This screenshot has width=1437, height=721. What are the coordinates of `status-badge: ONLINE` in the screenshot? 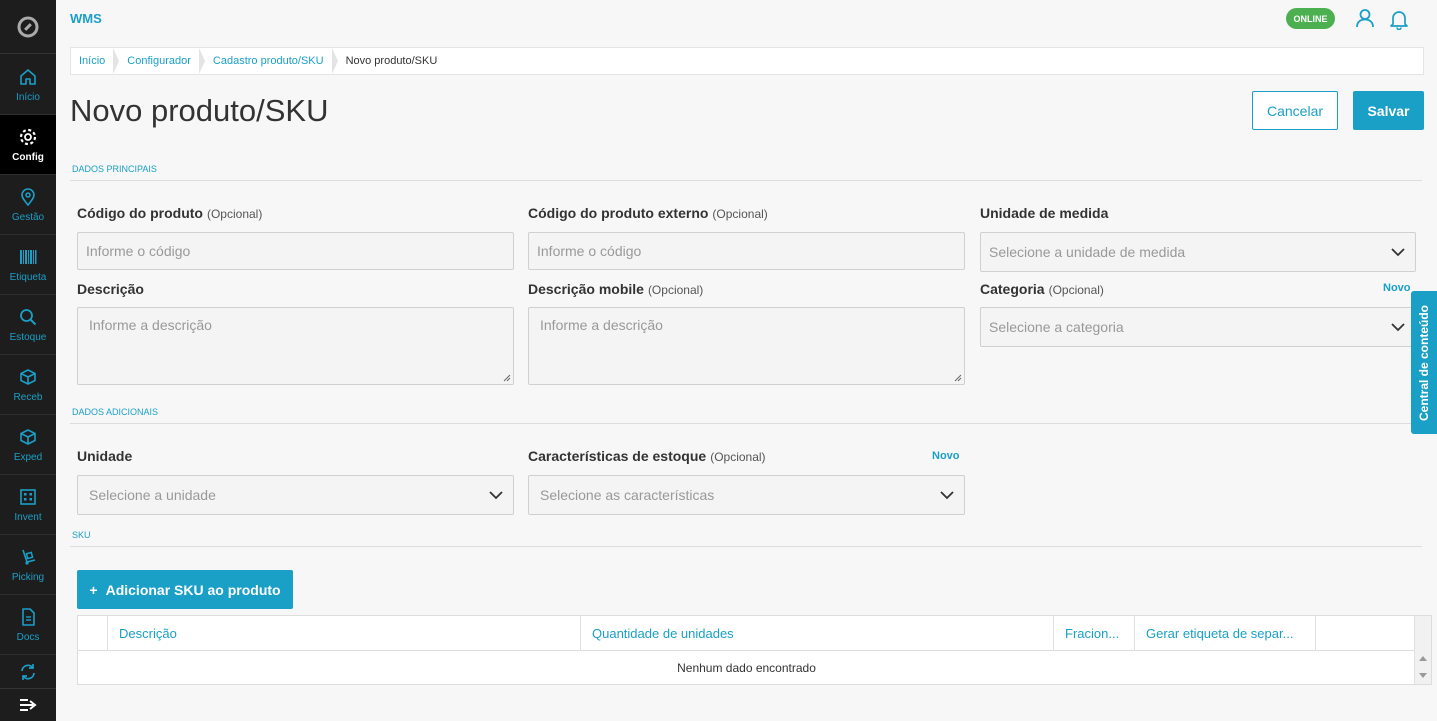 It's located at (1310, 18).